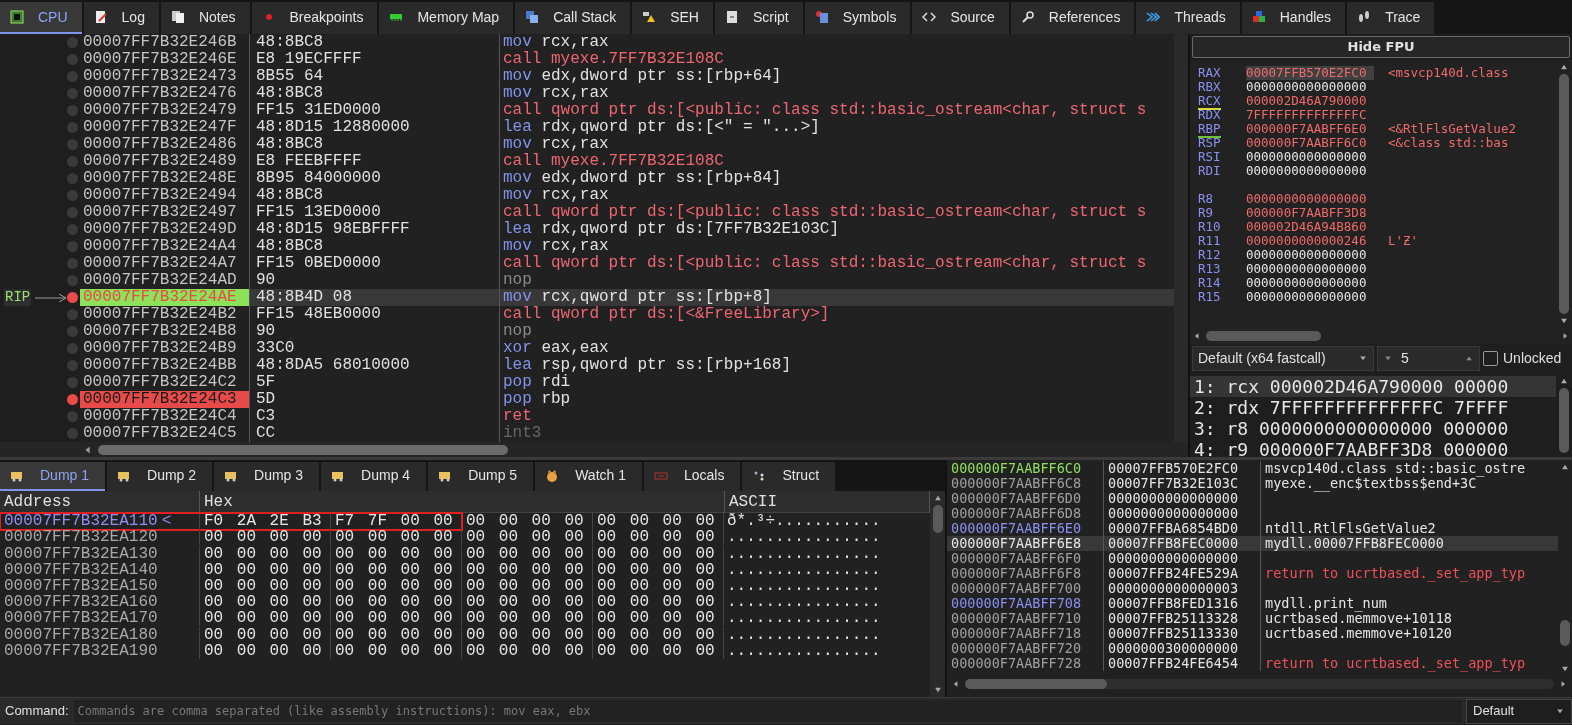  I want to click on tab: Trace, so click(1391, 18).